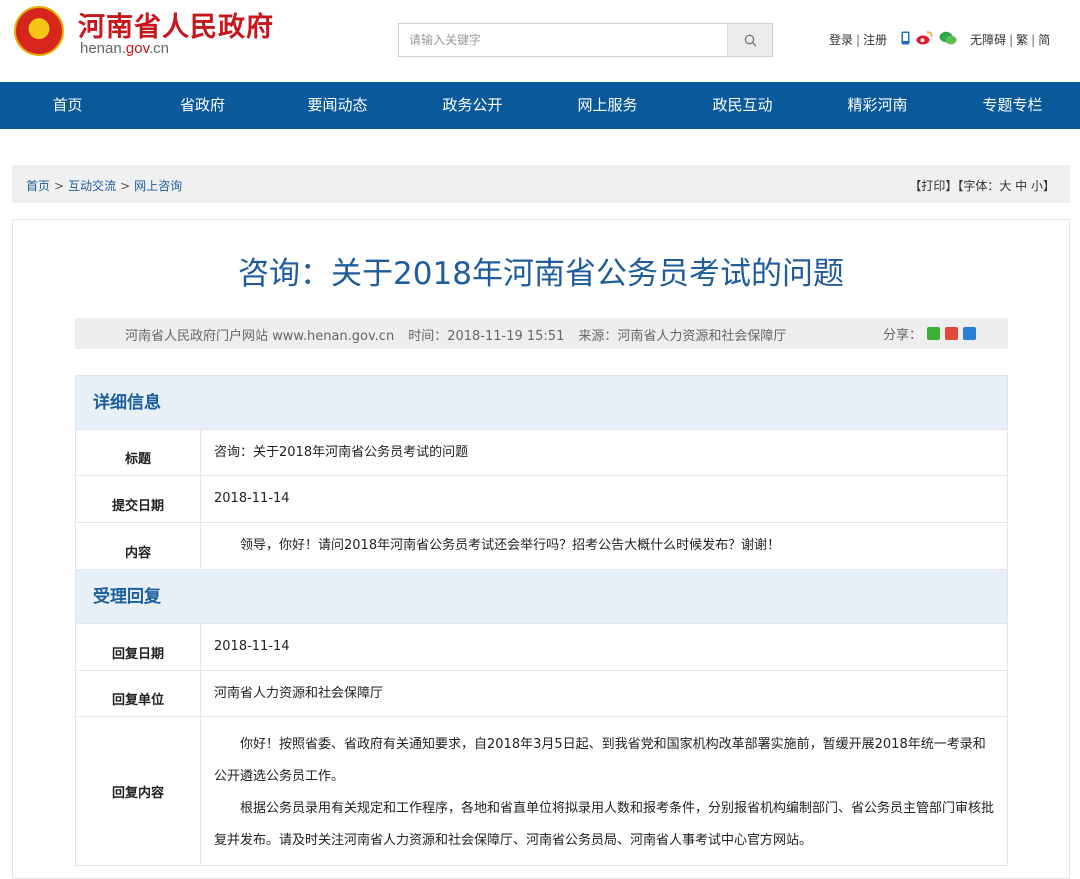 This screenshot has width=1080, height=879. I want to click on search-icon, so click(750, 40).